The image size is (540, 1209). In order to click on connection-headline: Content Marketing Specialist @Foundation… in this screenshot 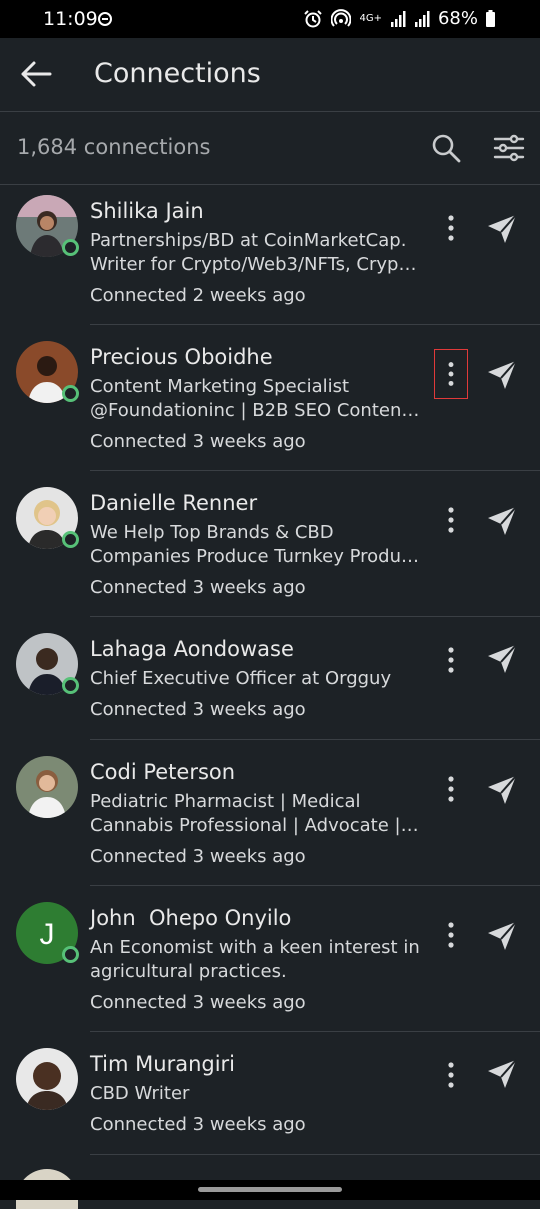, I will do `click(256, 398)`.